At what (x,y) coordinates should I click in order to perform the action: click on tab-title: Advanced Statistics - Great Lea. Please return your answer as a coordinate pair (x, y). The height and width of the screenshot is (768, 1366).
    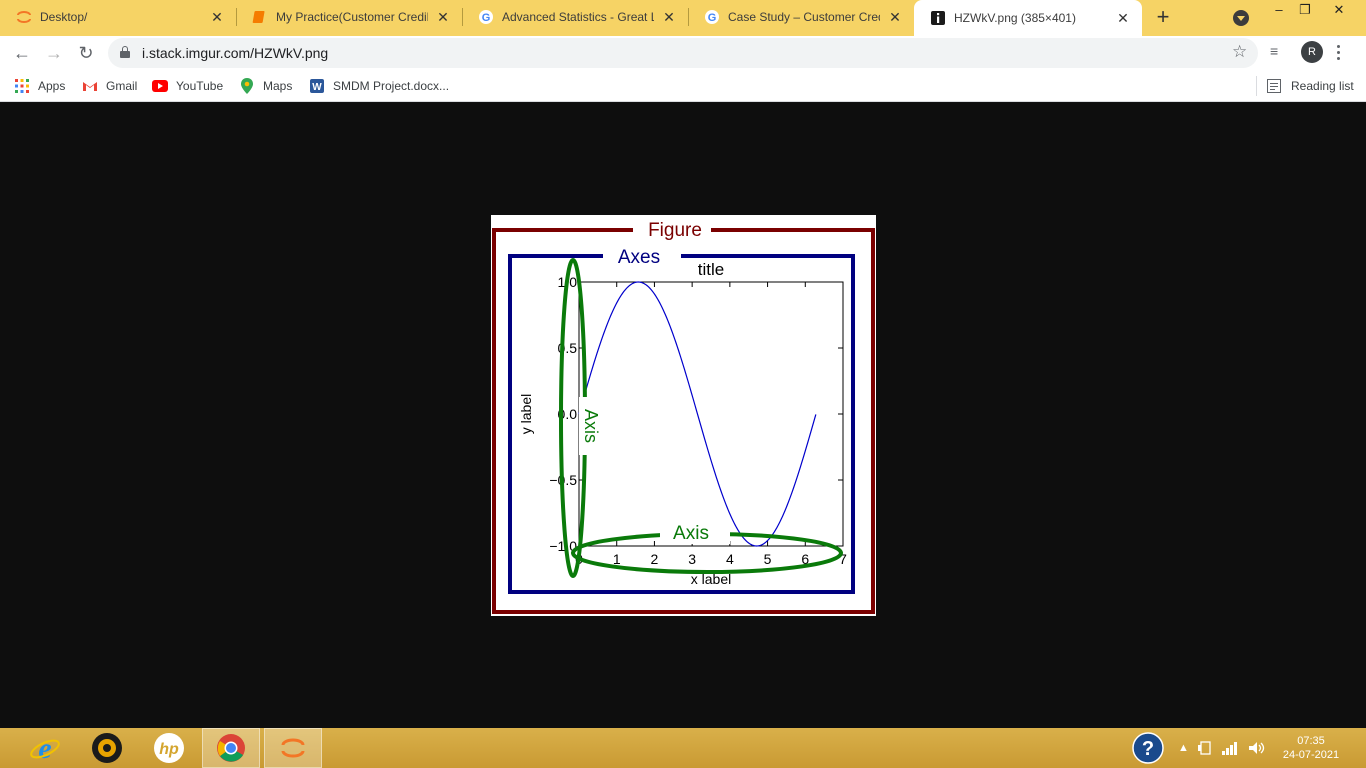
    Looking at the image, I should click on (578, 17).